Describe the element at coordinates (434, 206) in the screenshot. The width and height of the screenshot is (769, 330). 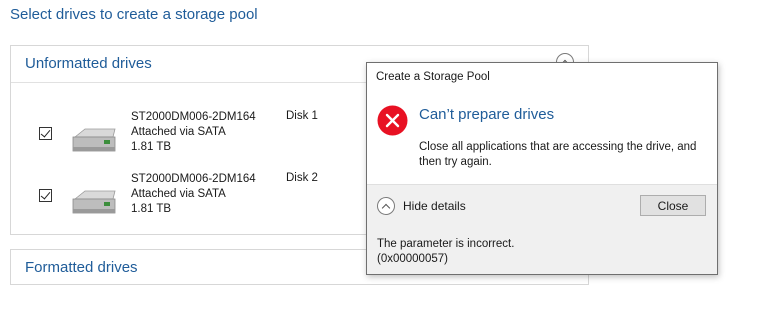
I see `hide-details-label: Hide details` at that location.